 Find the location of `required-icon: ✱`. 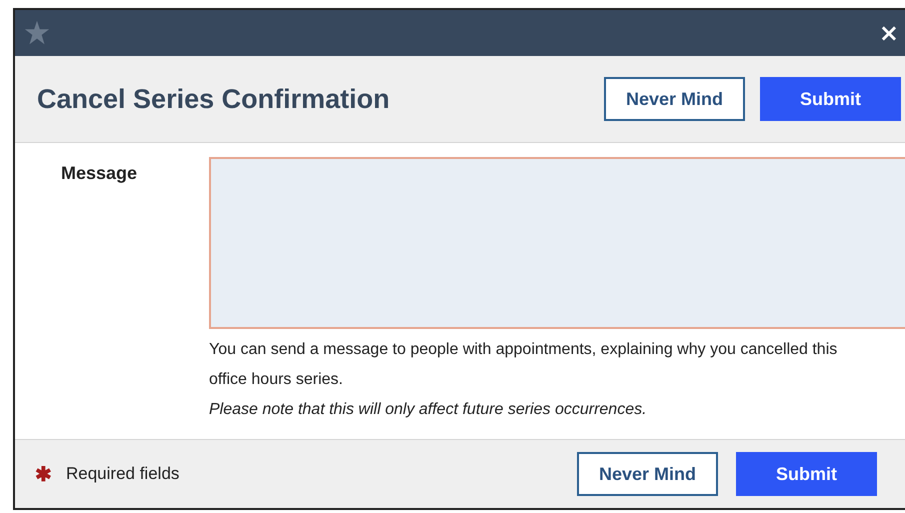

required-icon: ✱ is located at coordinates (43, 474).